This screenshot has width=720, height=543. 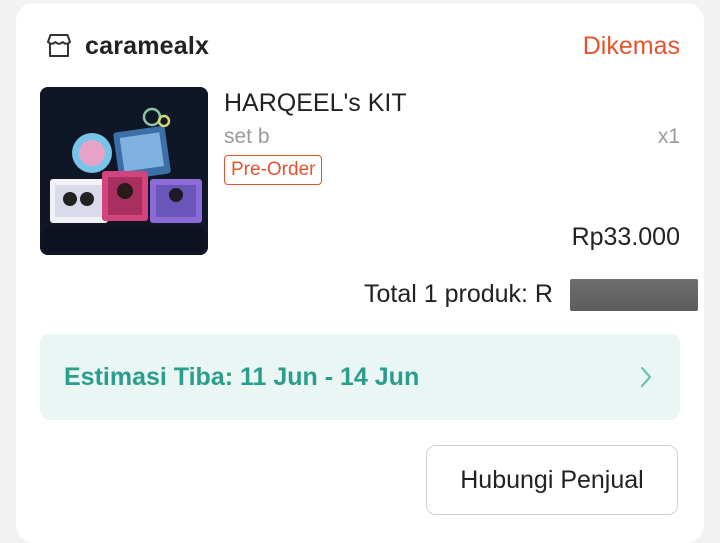 What do you see at coordinates (646, 377) in the screenshot?
I see `chevron-right-icon` at bounding box center [646, 377].